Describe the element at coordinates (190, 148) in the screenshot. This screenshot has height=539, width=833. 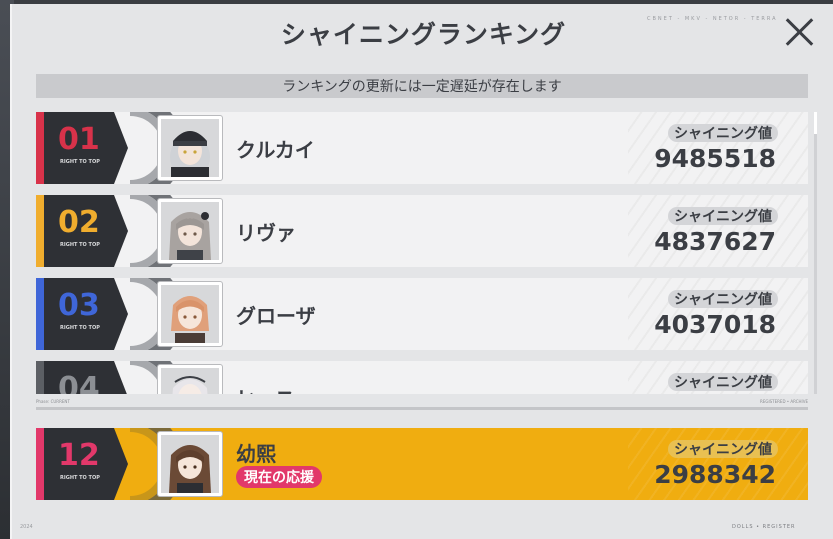
I see `girl-dark-cap-avatar` at that location.